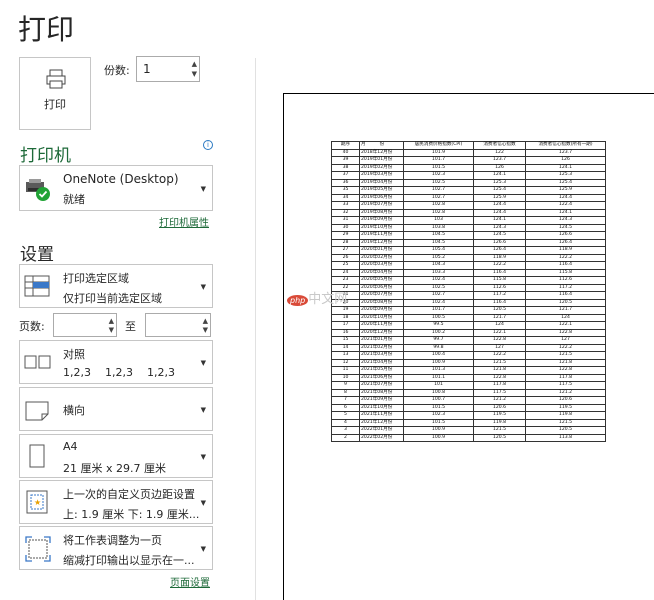  I want to click on table-row: 28 2019年12月份 104.5 126.6 126.4, so click(468, 242).